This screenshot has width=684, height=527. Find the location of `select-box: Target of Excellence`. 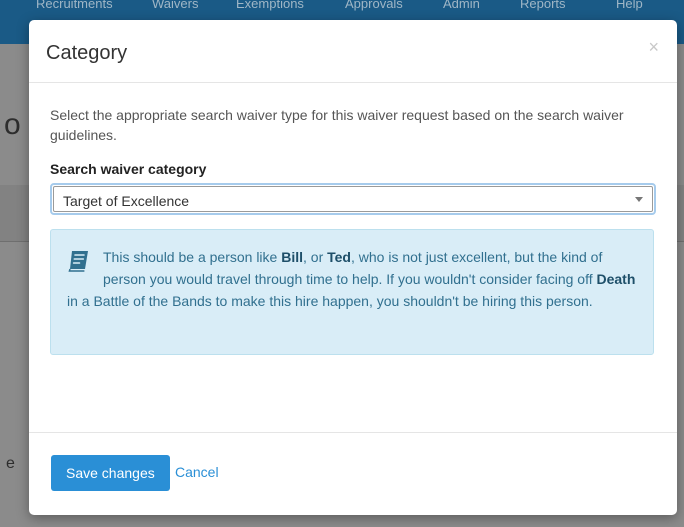

select-box: Target of Excellence is located at coordinates (353, 199).